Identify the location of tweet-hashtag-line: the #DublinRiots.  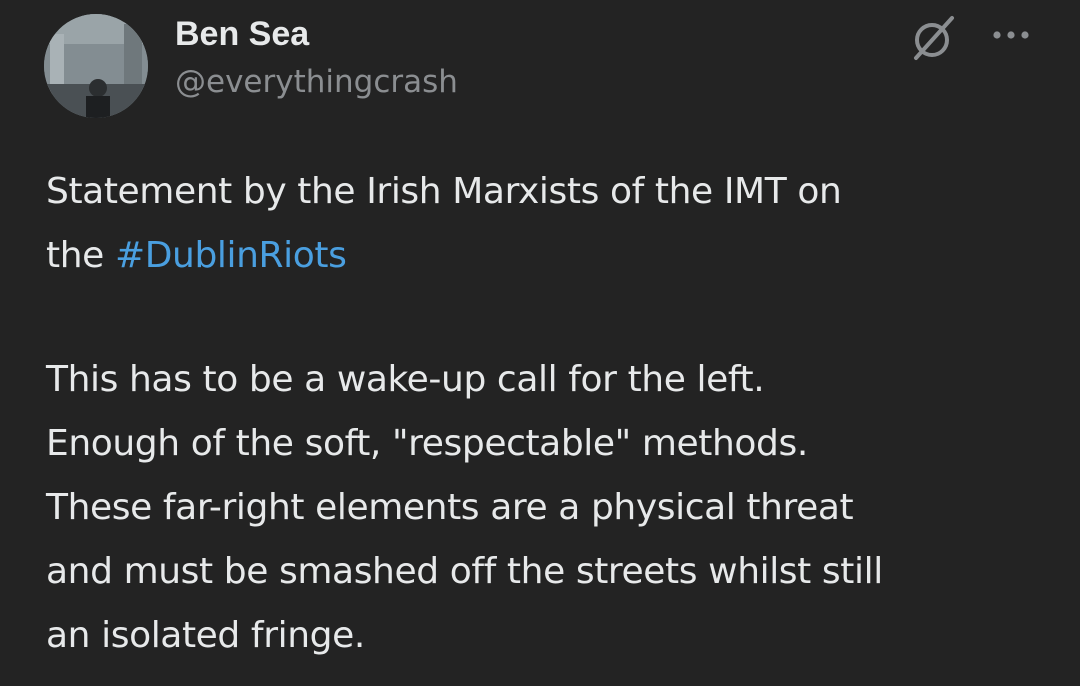
(546, 256).